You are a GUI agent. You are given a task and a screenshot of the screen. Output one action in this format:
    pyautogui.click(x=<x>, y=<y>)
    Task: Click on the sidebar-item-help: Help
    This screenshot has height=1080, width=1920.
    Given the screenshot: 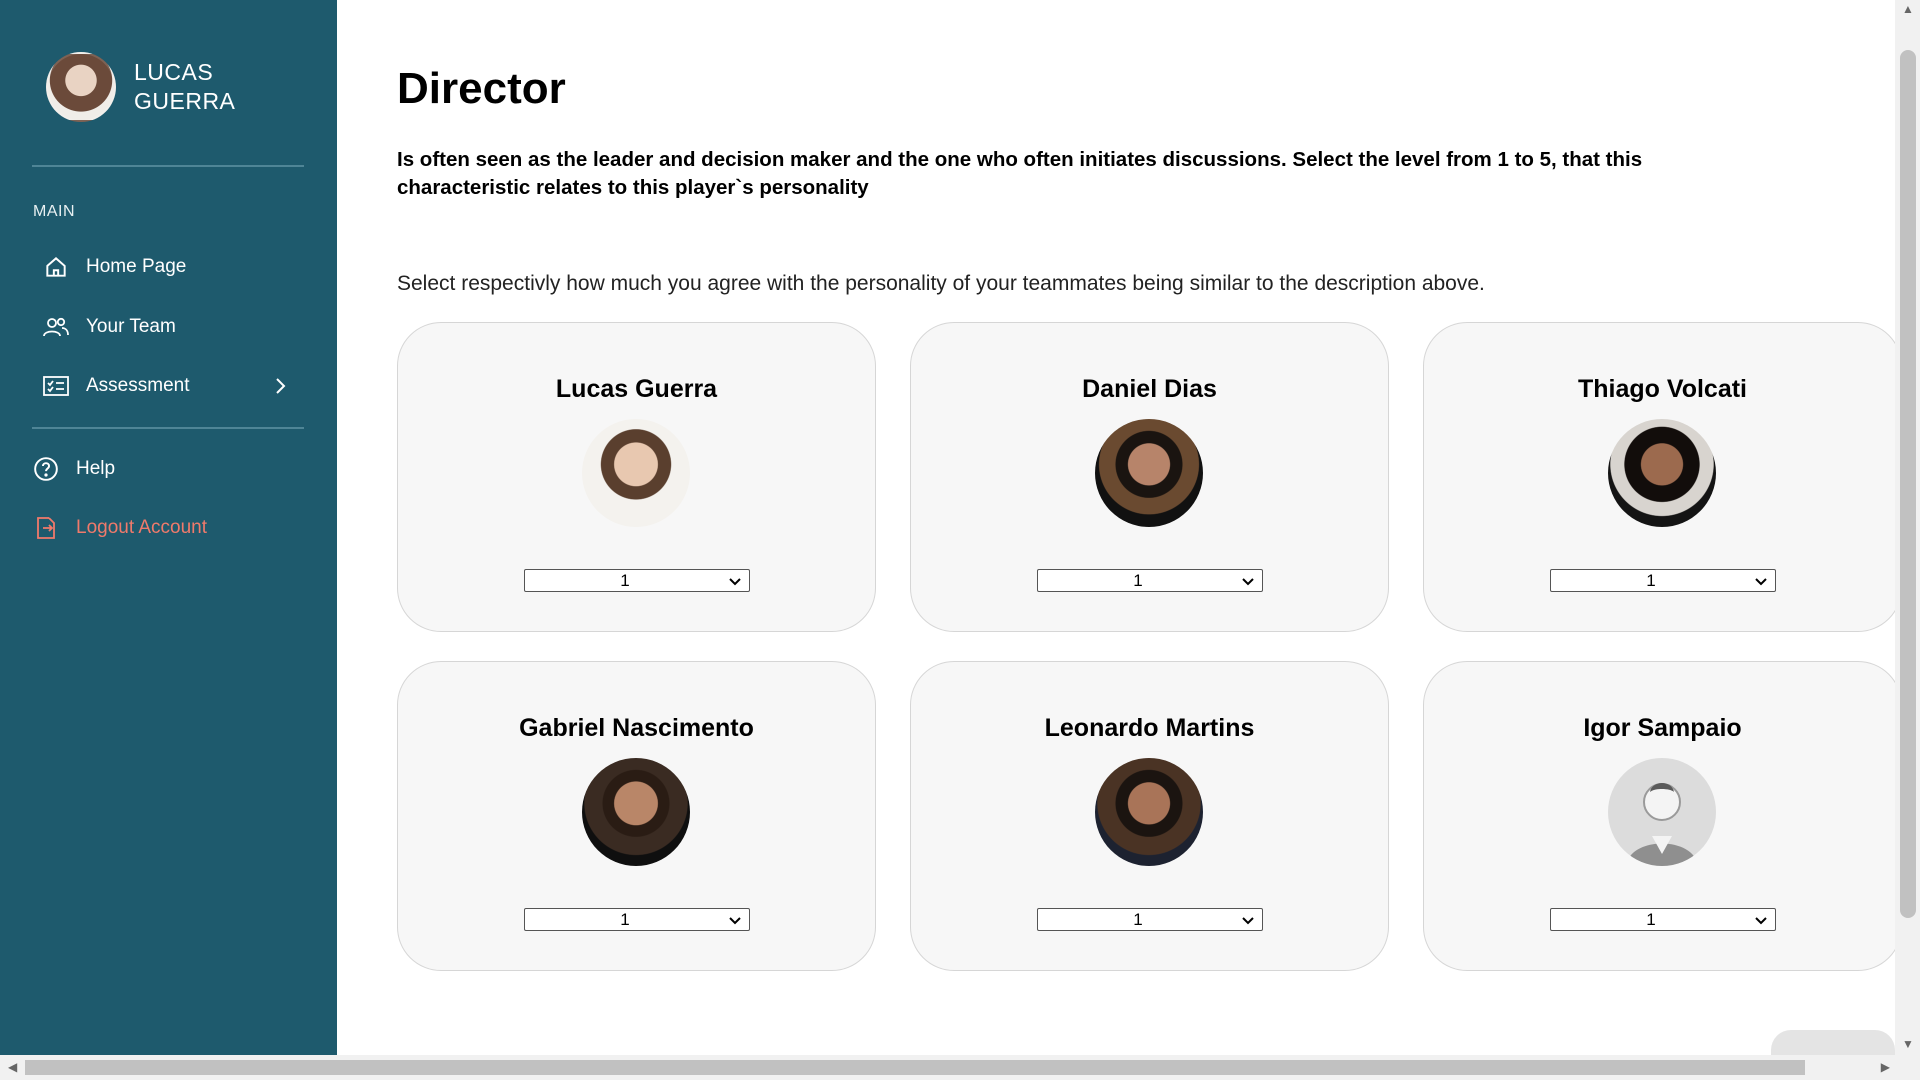 What is the action you would take?
    pyautogui.click(x=73, y=469)
    